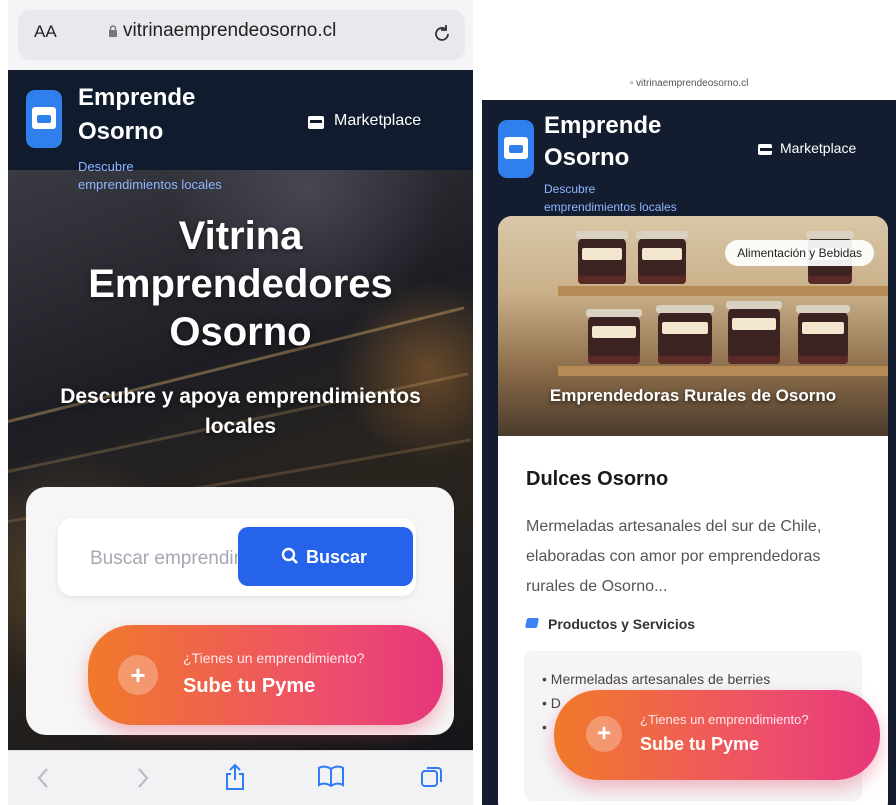 The width and height of the screenshot is (896, 805). Describe the element at coordinates (240, 426) in the screenshot. I see `hero-subtitle-line2: locales` at that location.